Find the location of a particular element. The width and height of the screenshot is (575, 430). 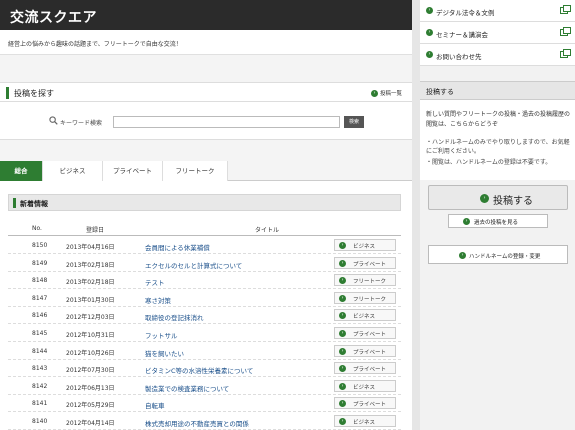

history-button-label: 過去の投稿を見る is located at coordinates (496, 223).